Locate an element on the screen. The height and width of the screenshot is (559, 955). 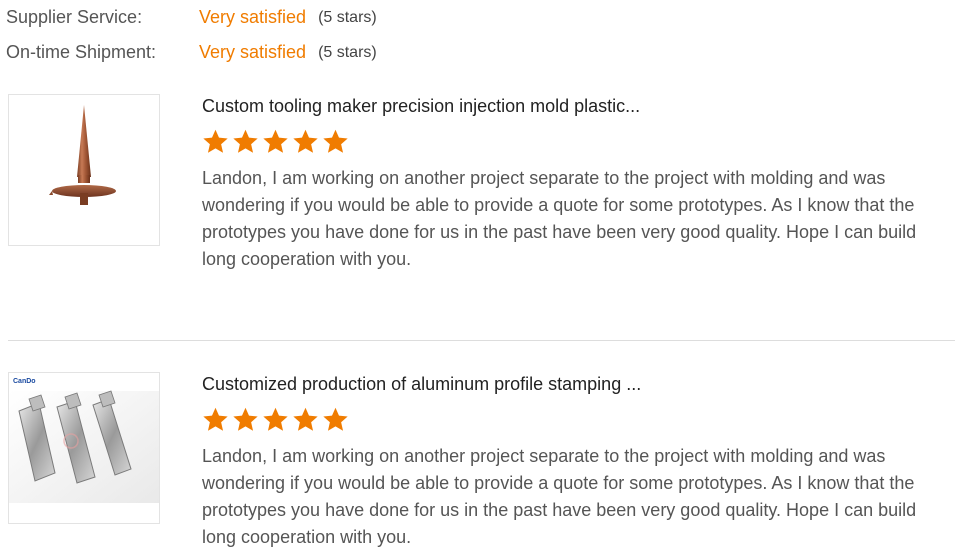
aluminum-profile-image: CanDo is located at coordinates (84, 440).